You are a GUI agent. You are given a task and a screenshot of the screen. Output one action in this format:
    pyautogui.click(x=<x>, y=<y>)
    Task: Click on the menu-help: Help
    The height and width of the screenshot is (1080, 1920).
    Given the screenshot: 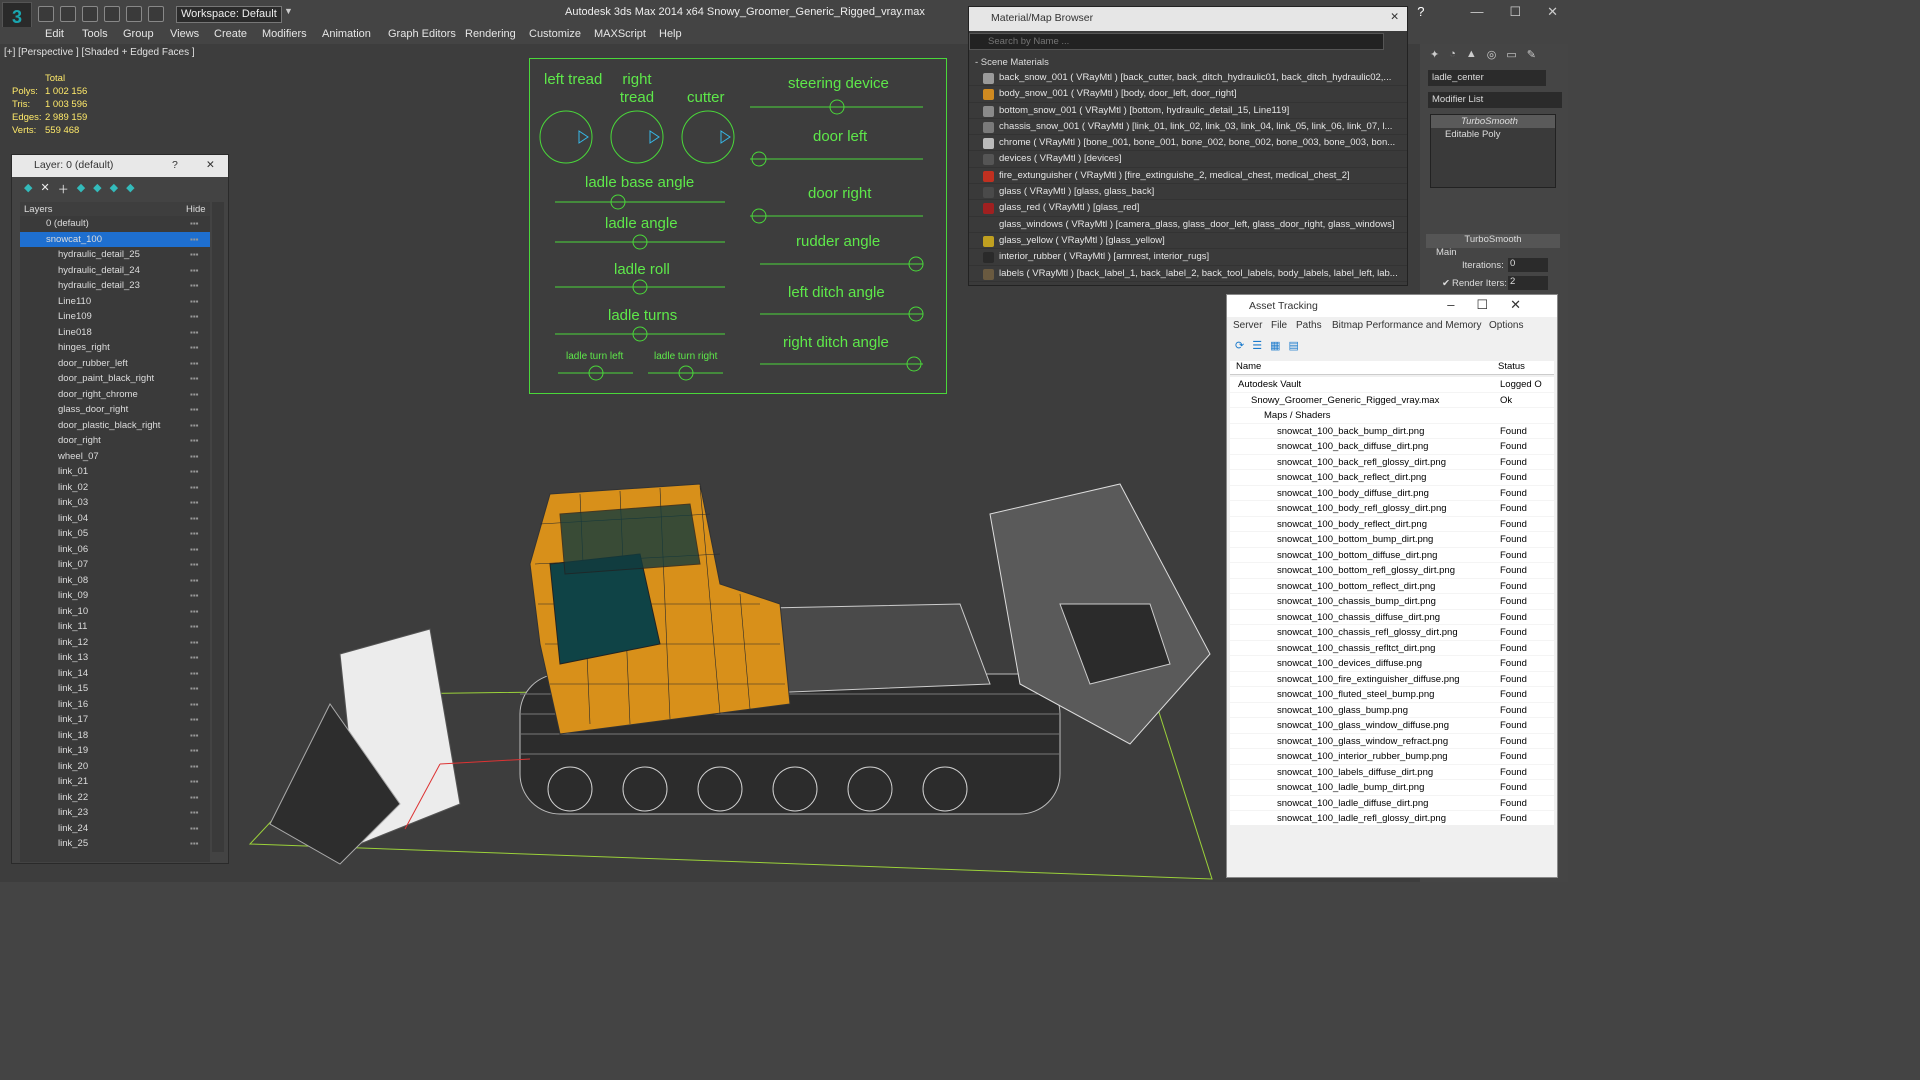 What is the action you would take?
    pyautogui.click(x=670, y=34)
    